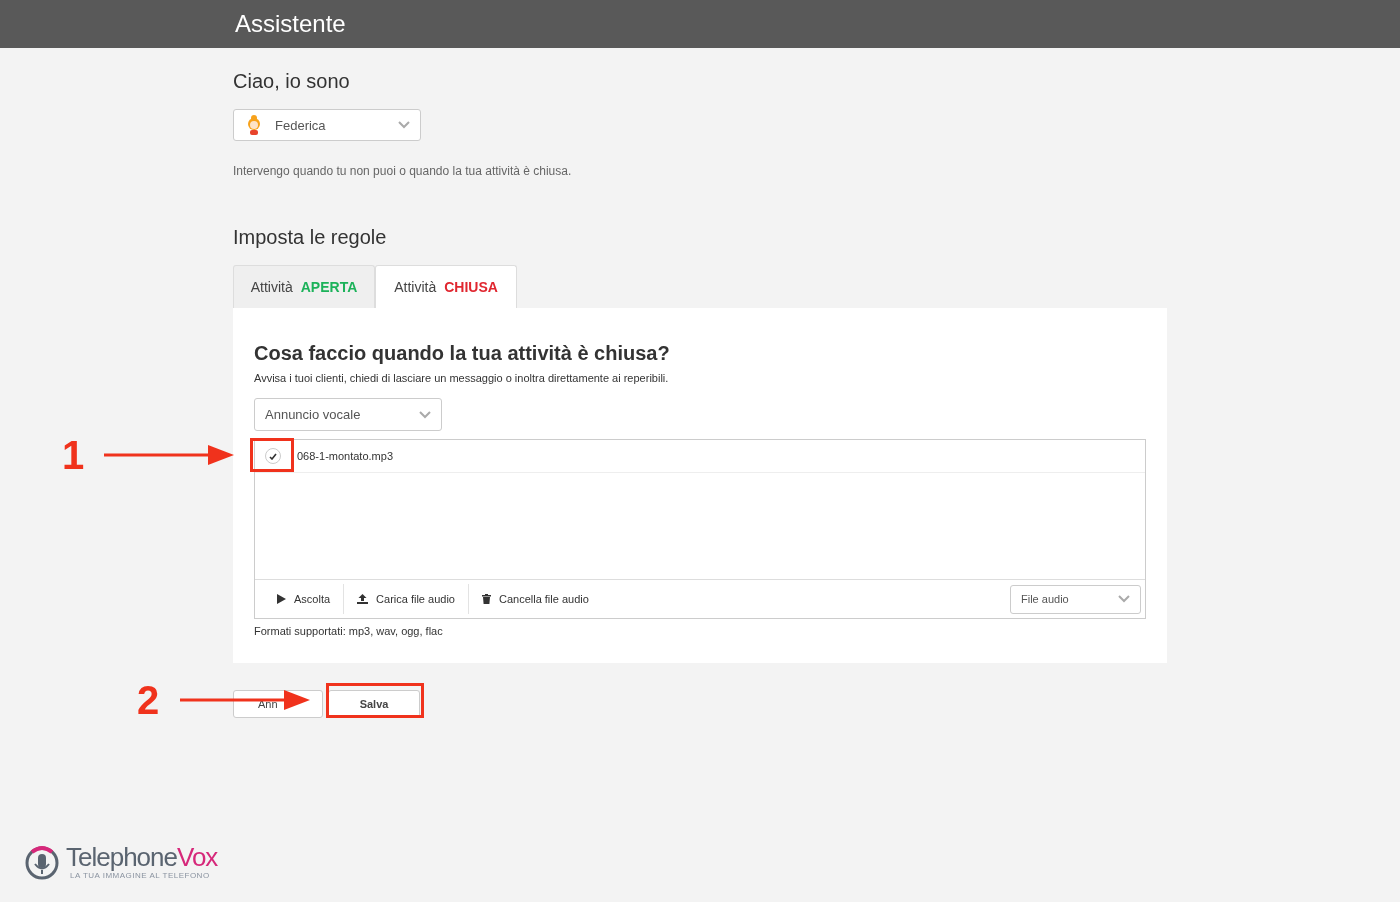 This screenshot has width=1400, height=902. Describe the element at coordinates (348, 414) in the screenshot. I see `action-select: Annuncio vocale` at that location.